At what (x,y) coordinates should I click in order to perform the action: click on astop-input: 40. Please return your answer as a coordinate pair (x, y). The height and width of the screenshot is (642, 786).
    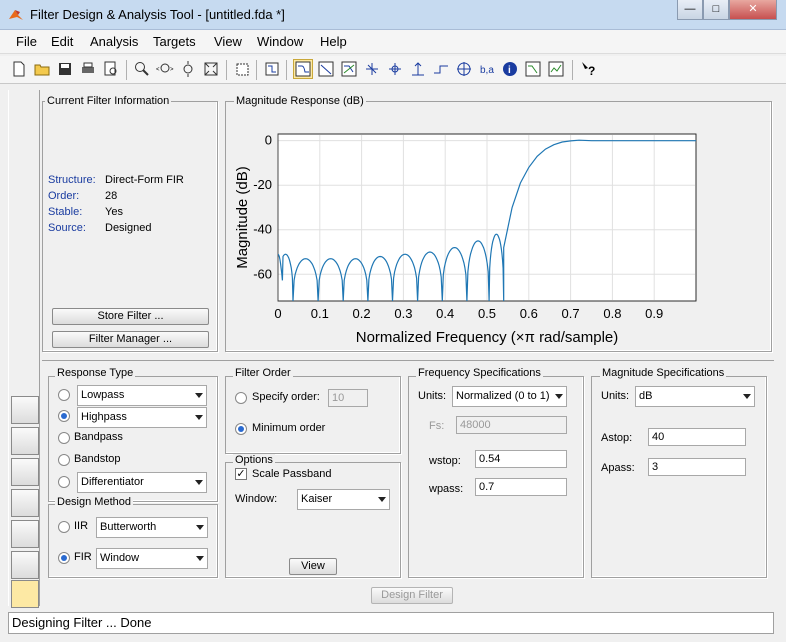
    Looking at the image, I should click on (697, 437).